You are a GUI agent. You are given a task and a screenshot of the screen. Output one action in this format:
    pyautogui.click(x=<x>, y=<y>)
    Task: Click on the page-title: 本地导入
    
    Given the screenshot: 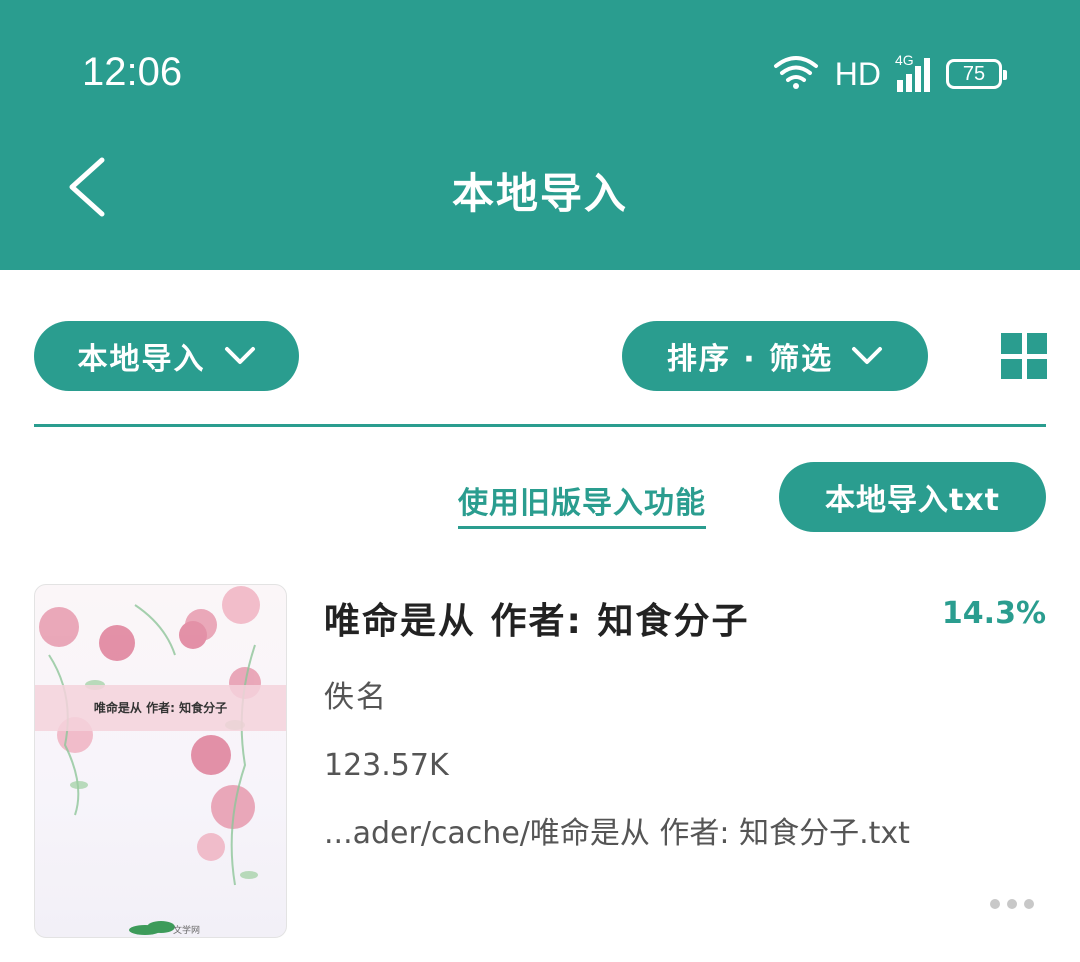 What is the action you would take?
    pyautogui.click(x=539, y=193)
    